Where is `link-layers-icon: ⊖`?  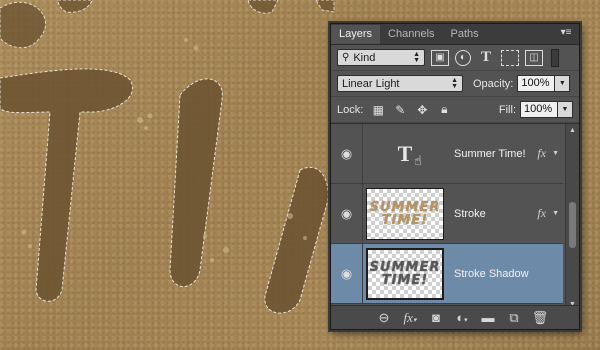
link-layers-icon: ⊖ is located at coordinates (384, 318).